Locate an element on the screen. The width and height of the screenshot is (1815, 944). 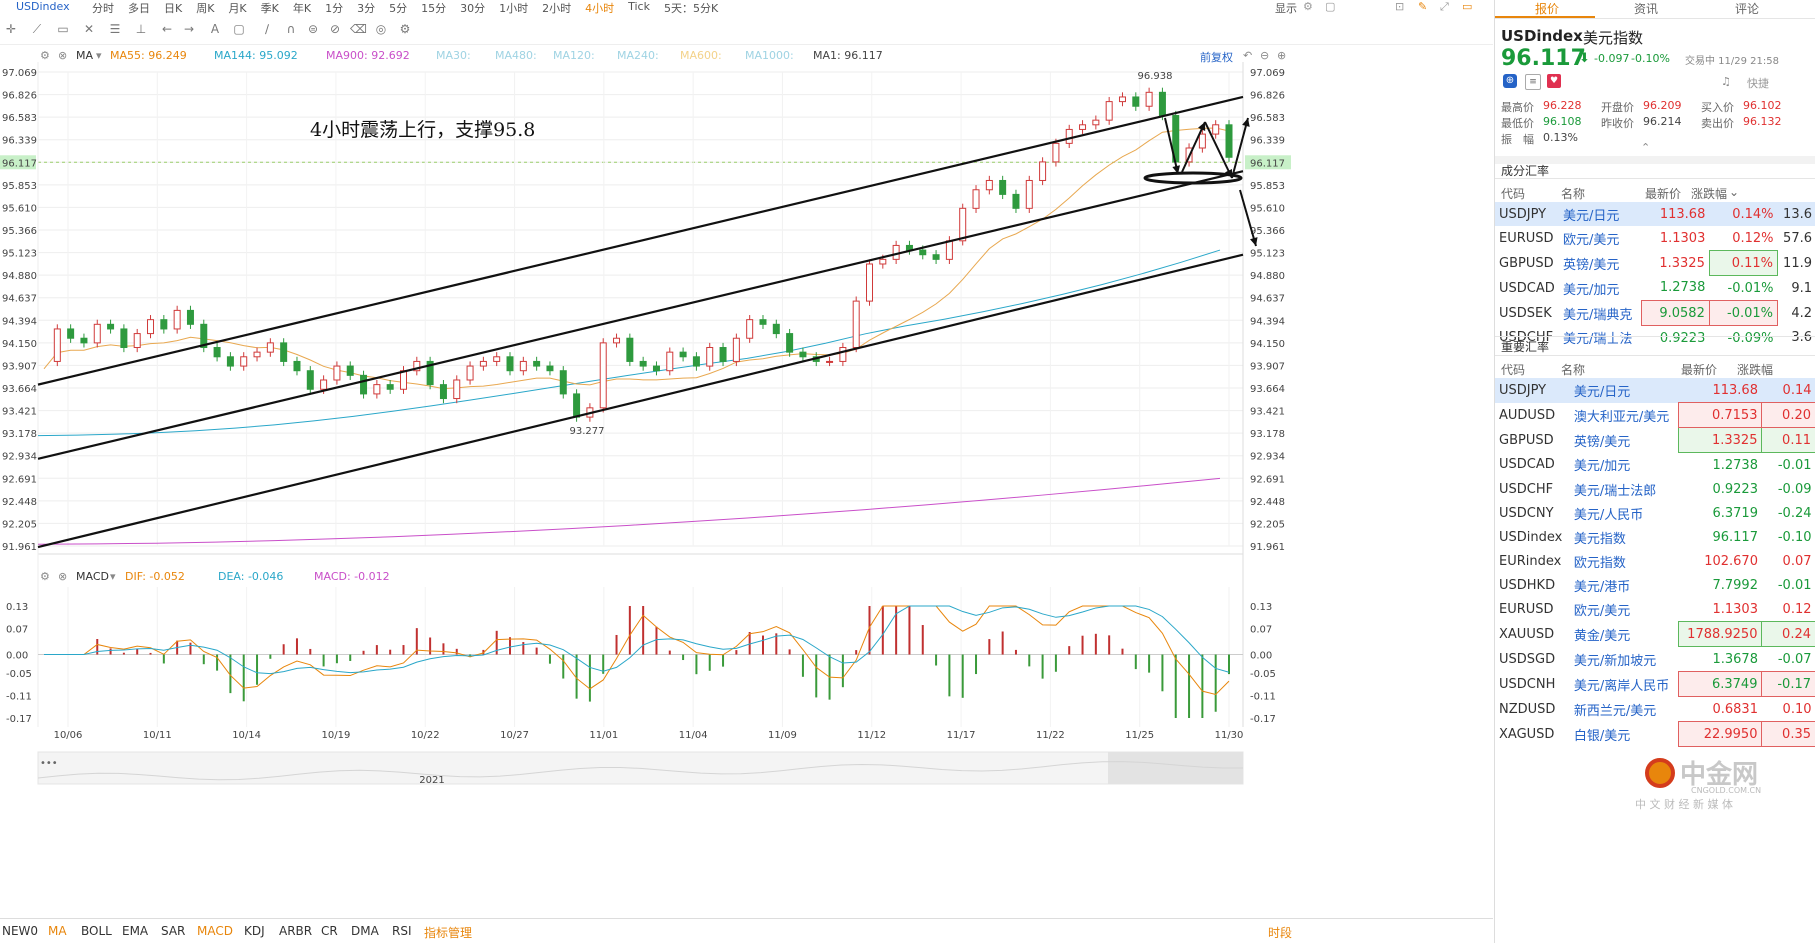
globe-icon: ⊕ is located at coordinates (1510, 81).